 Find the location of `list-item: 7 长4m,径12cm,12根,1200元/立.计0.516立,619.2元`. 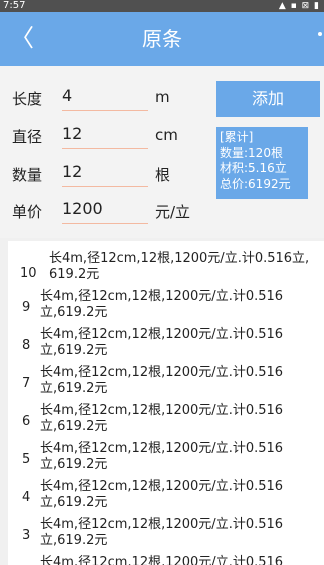

list-item: 7 长4m,径12cm,12根,1200元/立.计0.516立,619.2元 is located at coordinates (166, 382).